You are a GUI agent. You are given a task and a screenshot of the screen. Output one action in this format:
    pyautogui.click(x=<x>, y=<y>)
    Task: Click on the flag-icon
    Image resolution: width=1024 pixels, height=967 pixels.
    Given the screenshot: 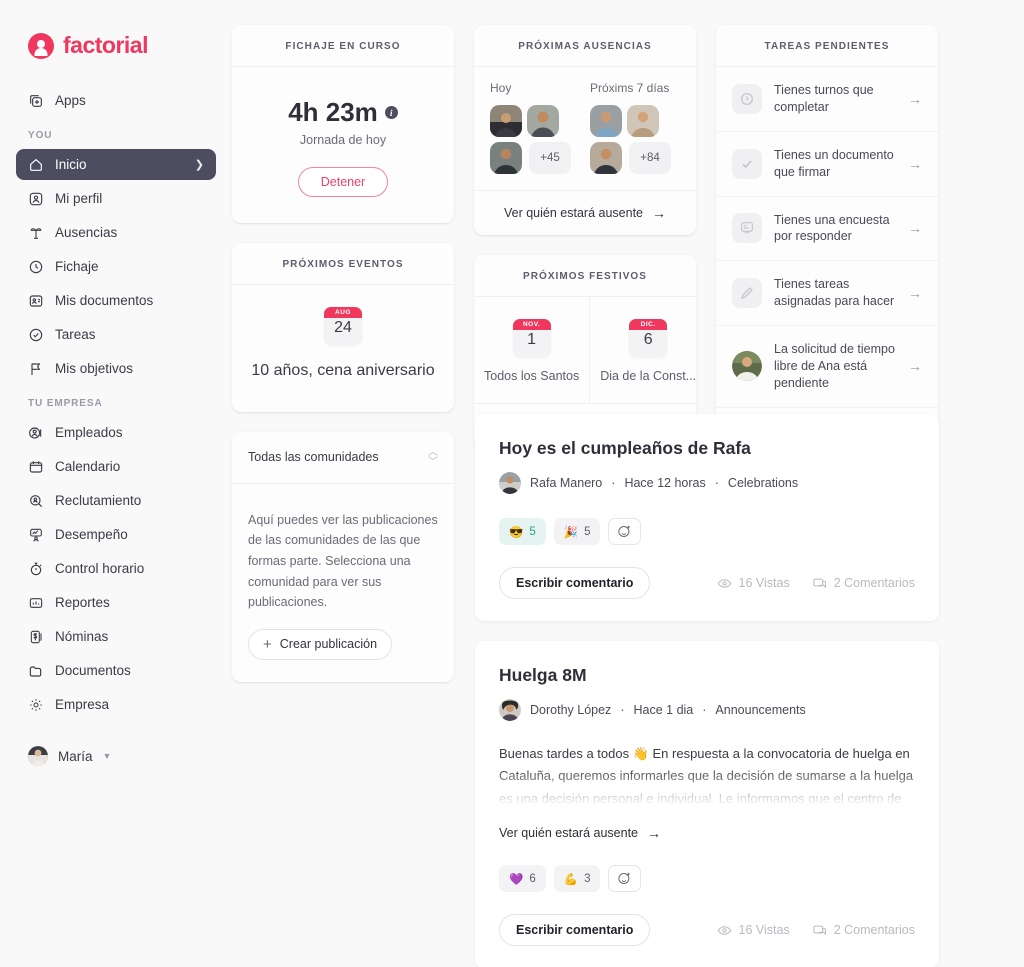 What is the action you would take?
    pyautogui.click(x=36, y=368)
    